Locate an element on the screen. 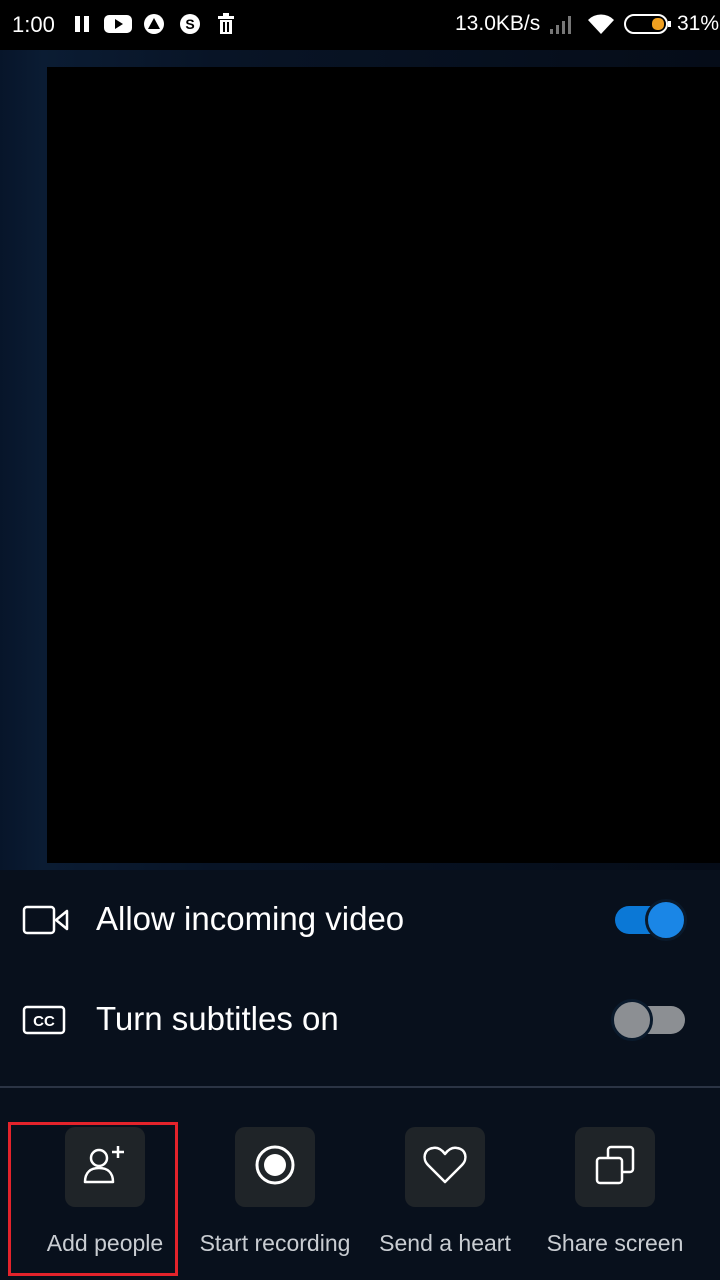 The height and width of the screenshot is (1280, 720). record-icon is located at coordinates (275, 1167).